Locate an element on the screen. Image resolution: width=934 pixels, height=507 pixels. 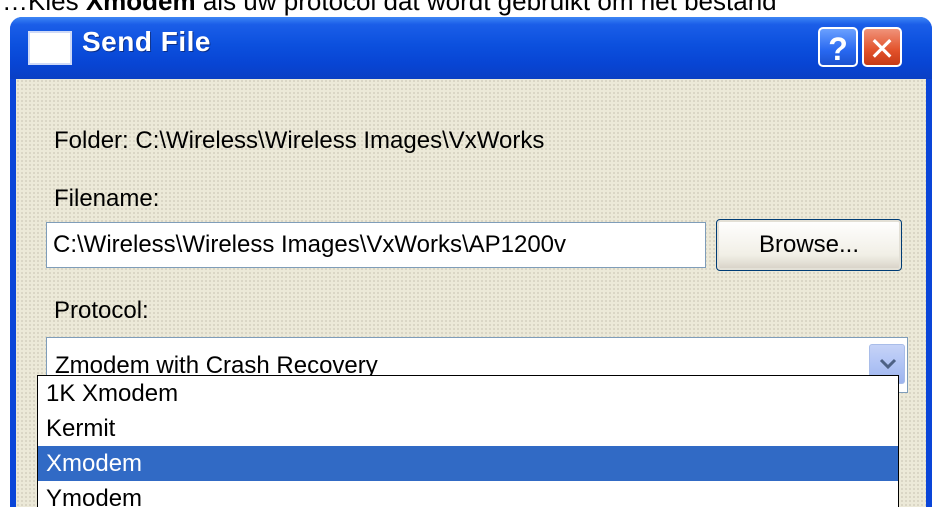
protocol-label: Protocol: is located at coordinates (101, 310).